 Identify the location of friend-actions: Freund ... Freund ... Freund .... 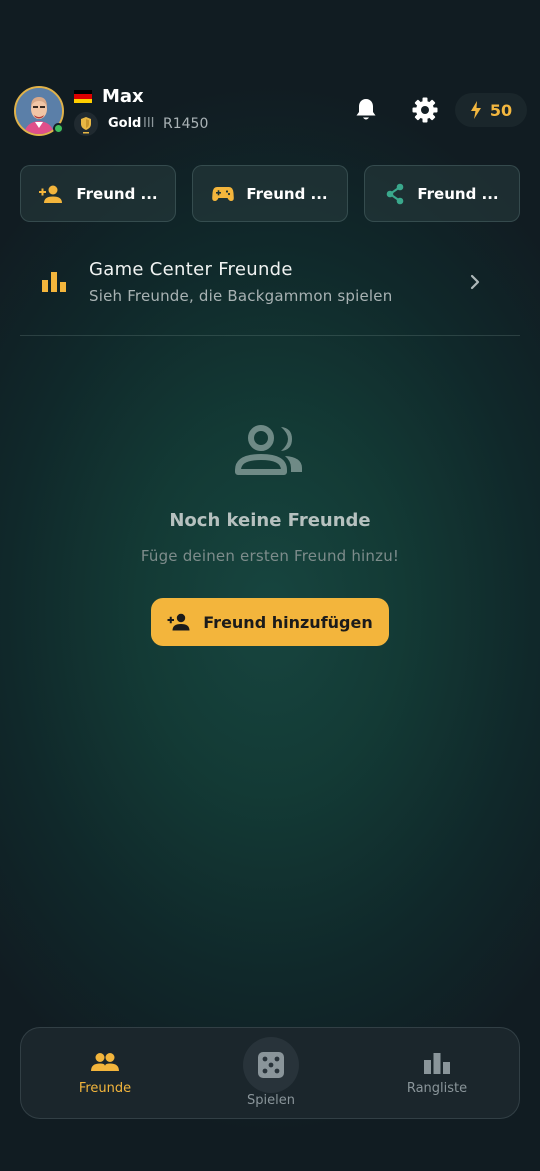
(270, 193).